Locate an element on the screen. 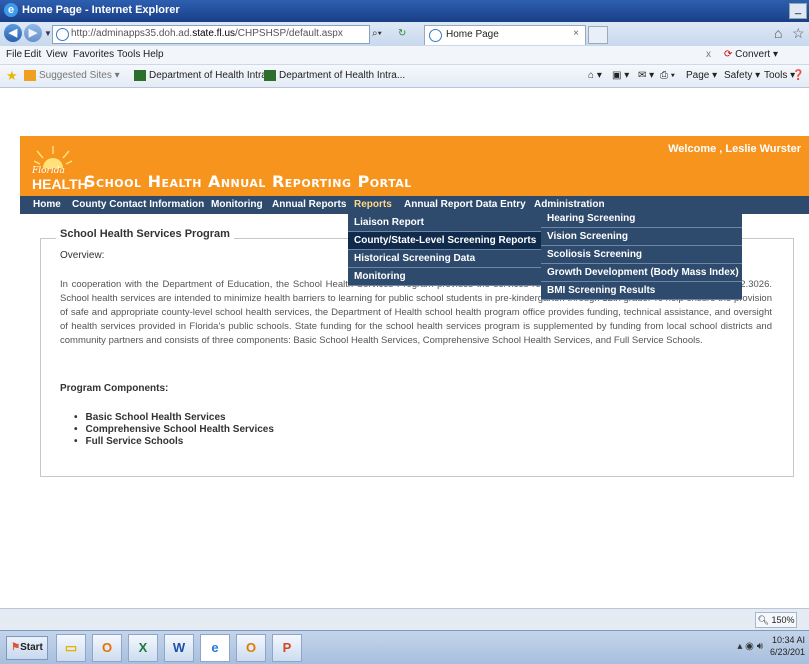 The height and width of the screenshot is (664, 809). tools-menu: Tools ▾ is located at coordinates (779, 75).